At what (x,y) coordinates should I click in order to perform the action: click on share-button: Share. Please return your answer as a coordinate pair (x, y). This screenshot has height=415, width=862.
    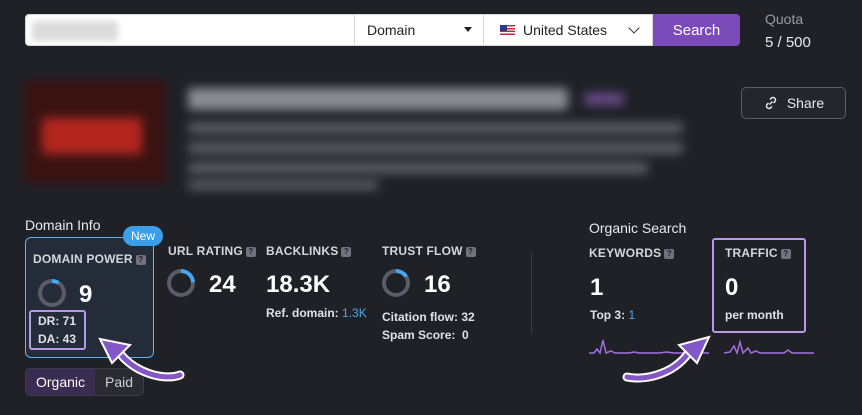
    Looking at the image, I should click on (793, 103).